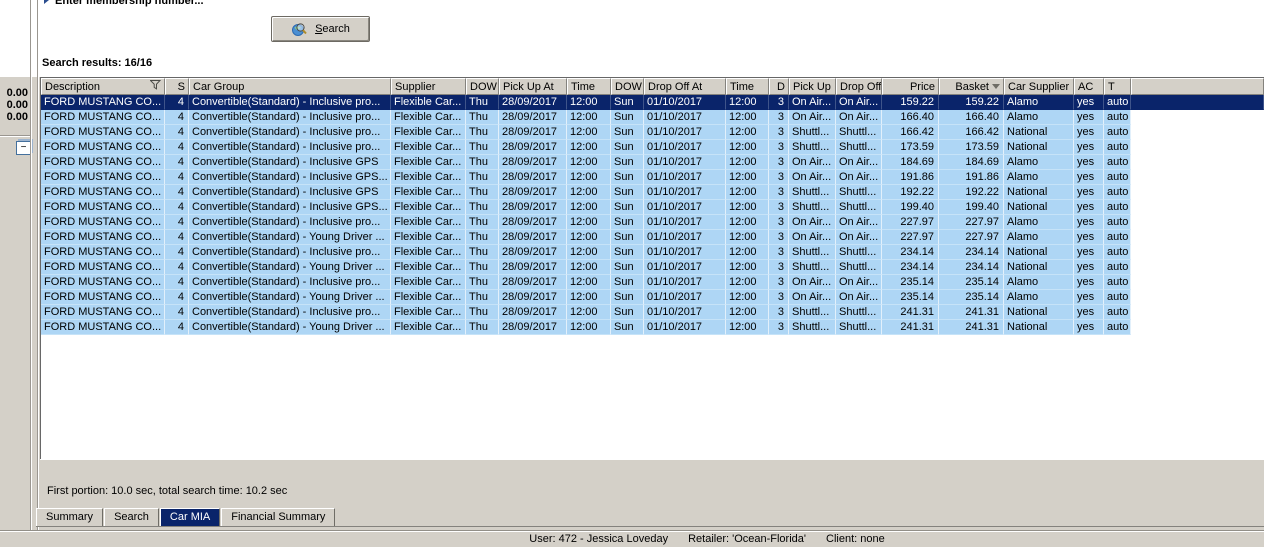 The image size is (1264, 547). I want to click on column-header-d: D, so click(779, 86).